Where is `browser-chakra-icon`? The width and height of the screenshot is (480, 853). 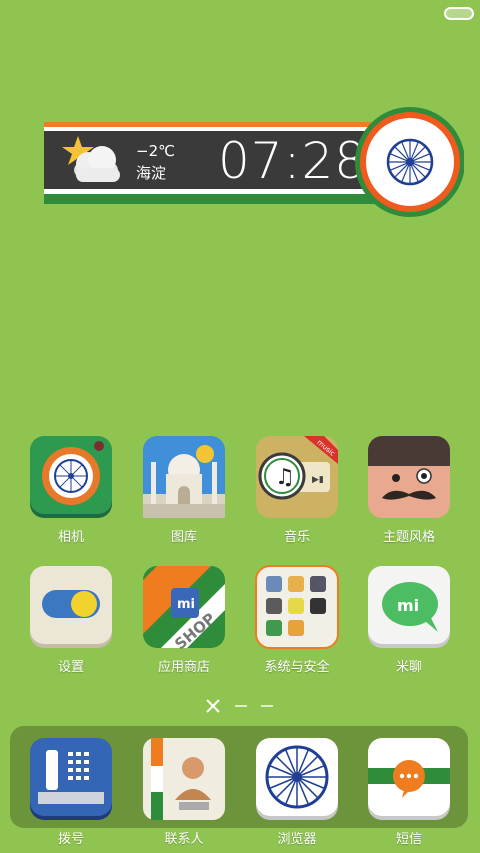 browser-chakra-icon is located at coordinates (297, 779).